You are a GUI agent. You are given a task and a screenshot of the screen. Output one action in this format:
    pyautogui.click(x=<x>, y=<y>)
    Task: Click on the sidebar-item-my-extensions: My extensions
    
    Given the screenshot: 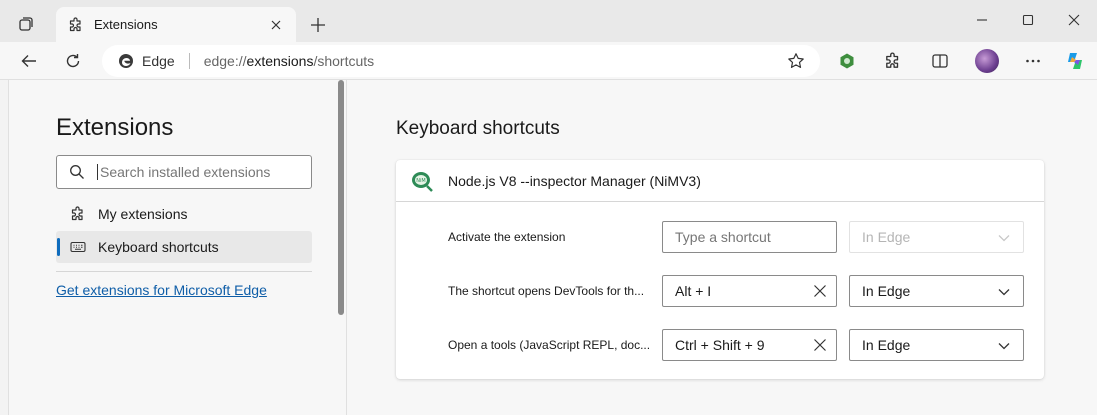 What is the action you would take?
    pyautogui.click(x=184, y=214)
    